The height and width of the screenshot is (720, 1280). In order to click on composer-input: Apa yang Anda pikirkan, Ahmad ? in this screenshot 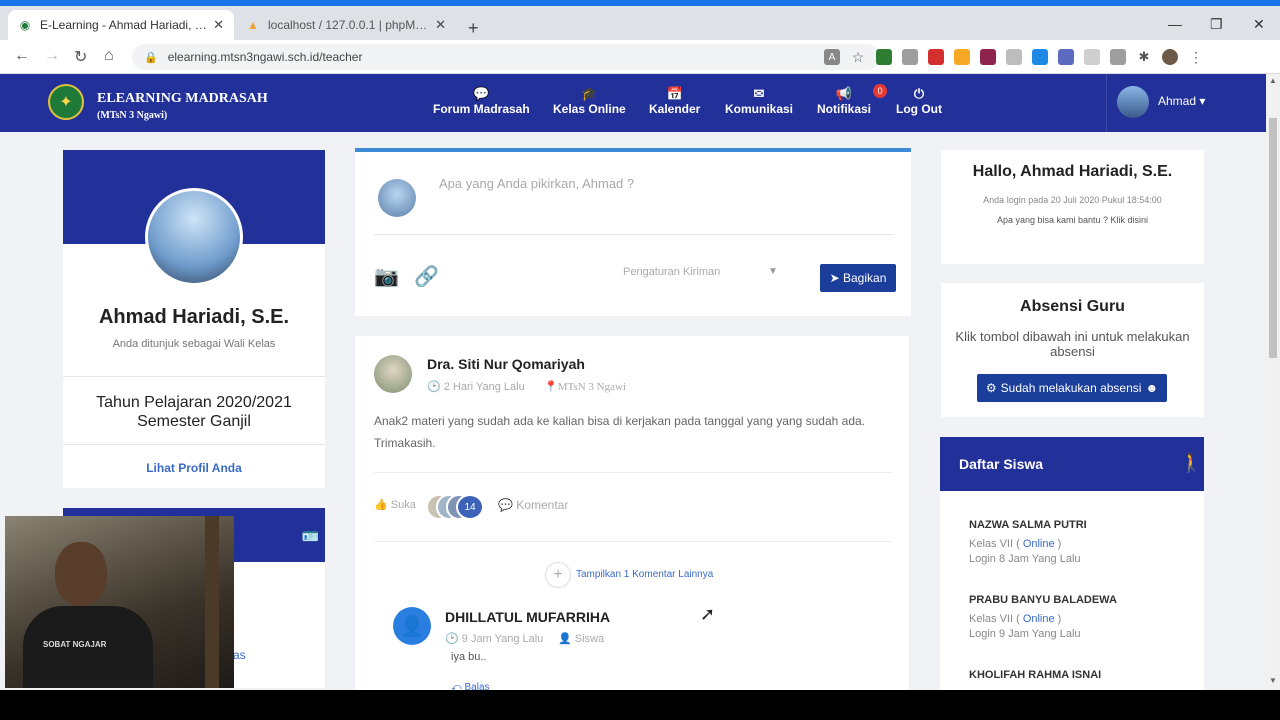, I will do `click(536, 183)`.